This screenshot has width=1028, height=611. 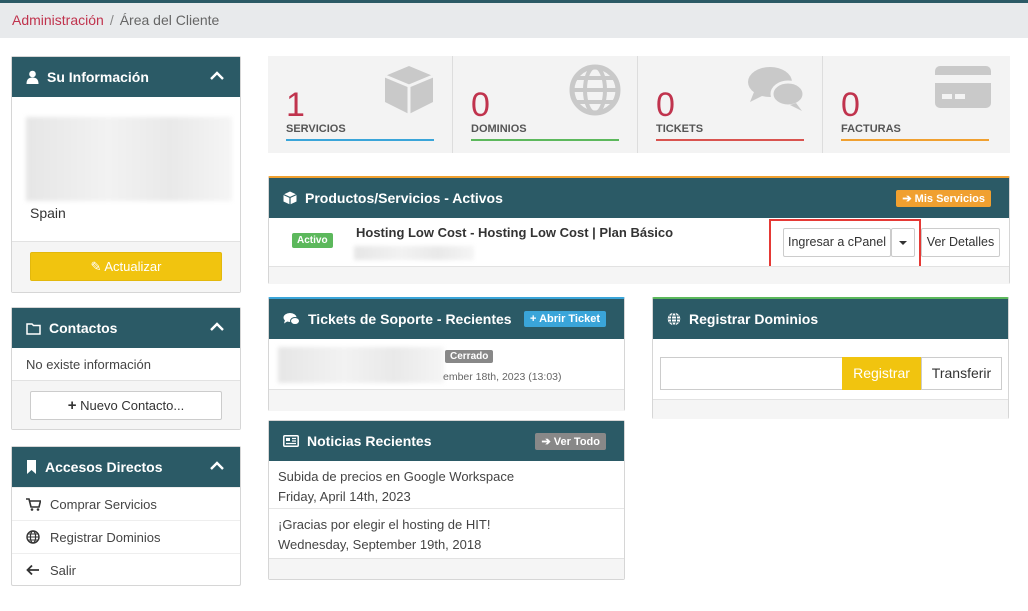 What do you see at coordinates (570, 441) in the screenshot?
I see `view-all-button: ➔ Ver Todo` at bounding box center [570, 441].